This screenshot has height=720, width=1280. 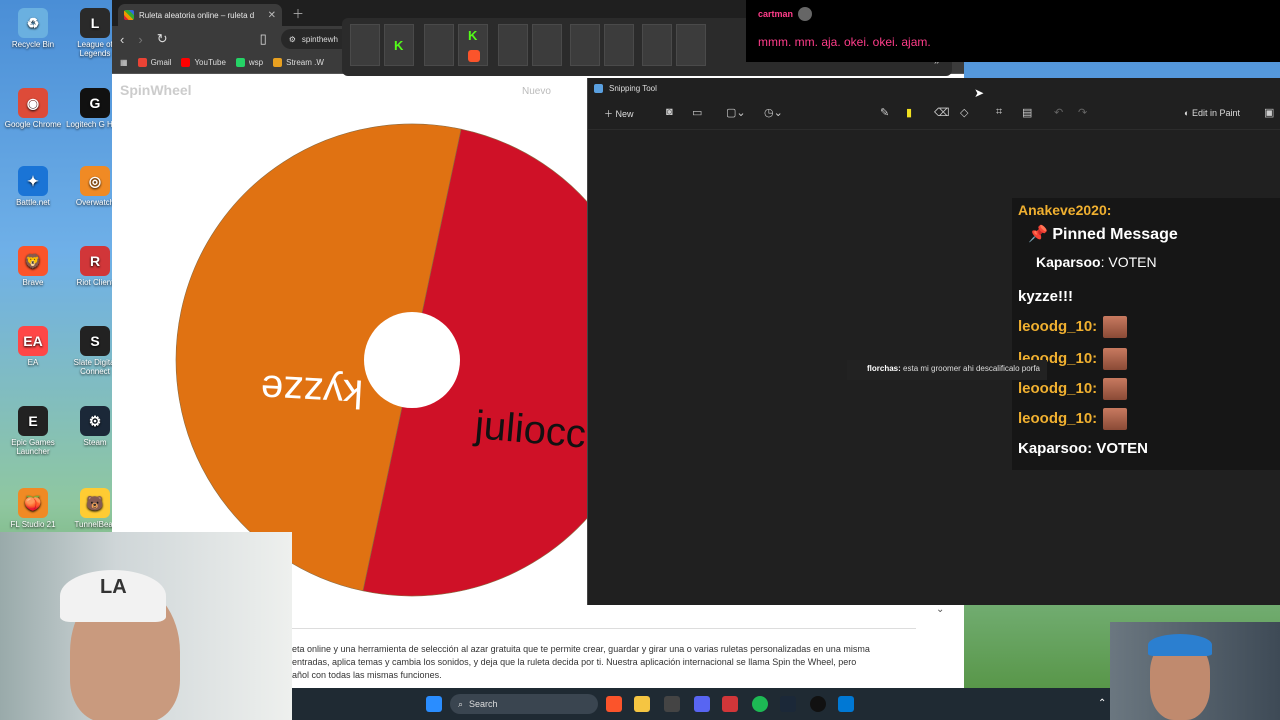 What do you see at coordinates (210, 62) in the screenshot?
I see `bookmark-label: YouTube` at bounding box center [210, 62].